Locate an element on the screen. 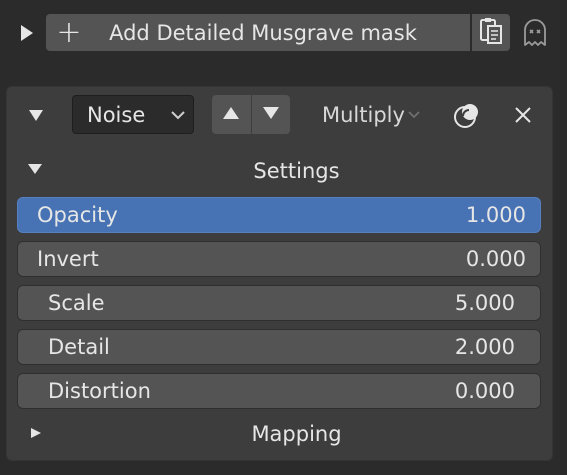 The width and height of the screenshot is (567, 475). field-value: 5.000 is located at coordinates (484, 303).